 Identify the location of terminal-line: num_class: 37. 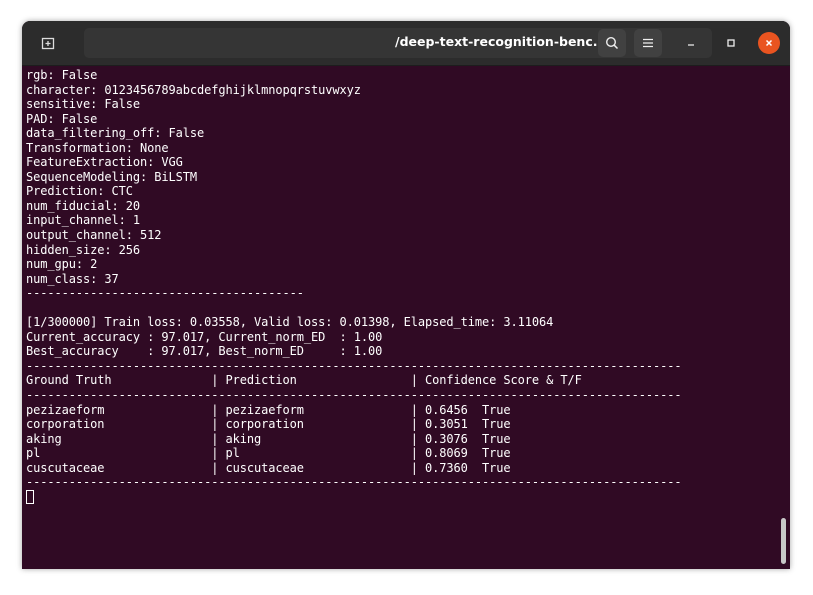
(72, 278).